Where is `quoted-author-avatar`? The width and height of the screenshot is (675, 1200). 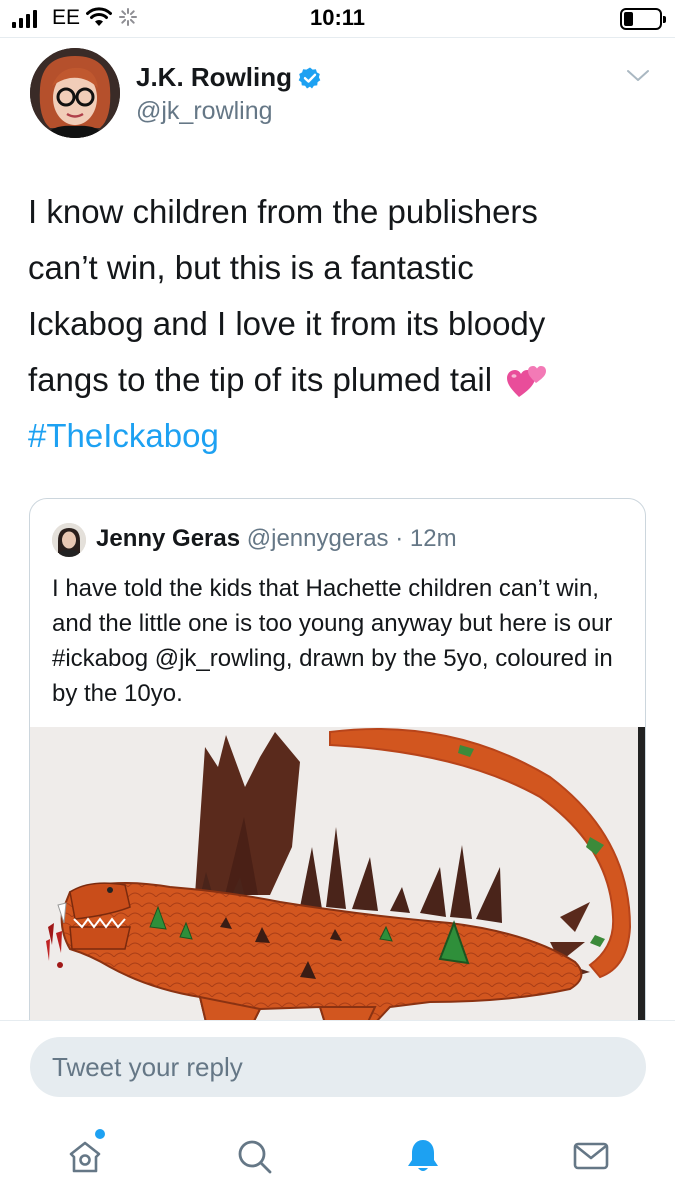
quoted-author-avatar is located at coordinates (69, 540).